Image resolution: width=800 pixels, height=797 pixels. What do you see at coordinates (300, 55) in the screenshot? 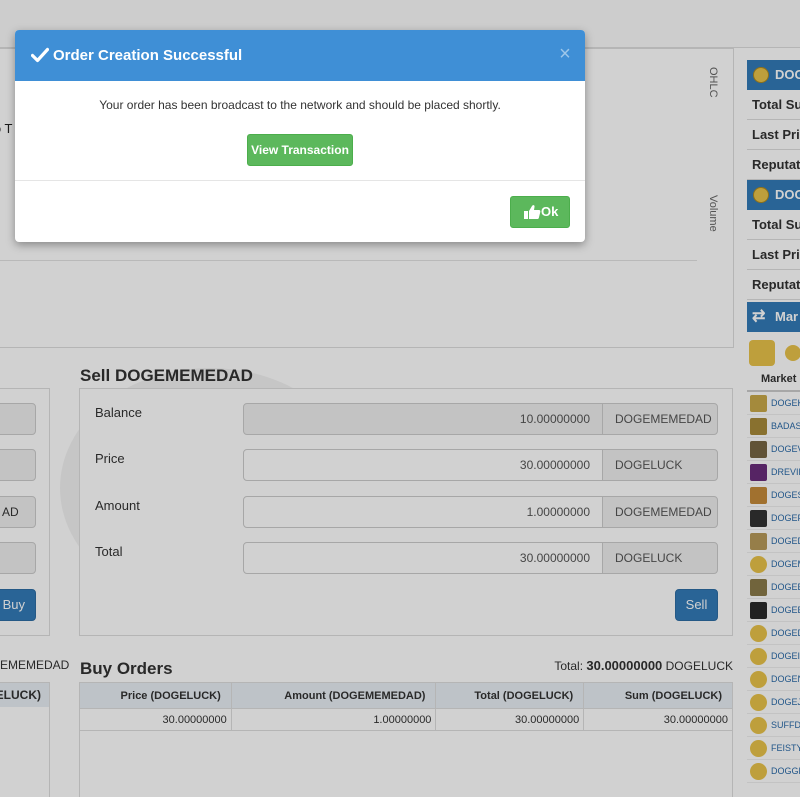
I see `modal-header: Order Creation Successful ×` at bounding box center [300, 55].